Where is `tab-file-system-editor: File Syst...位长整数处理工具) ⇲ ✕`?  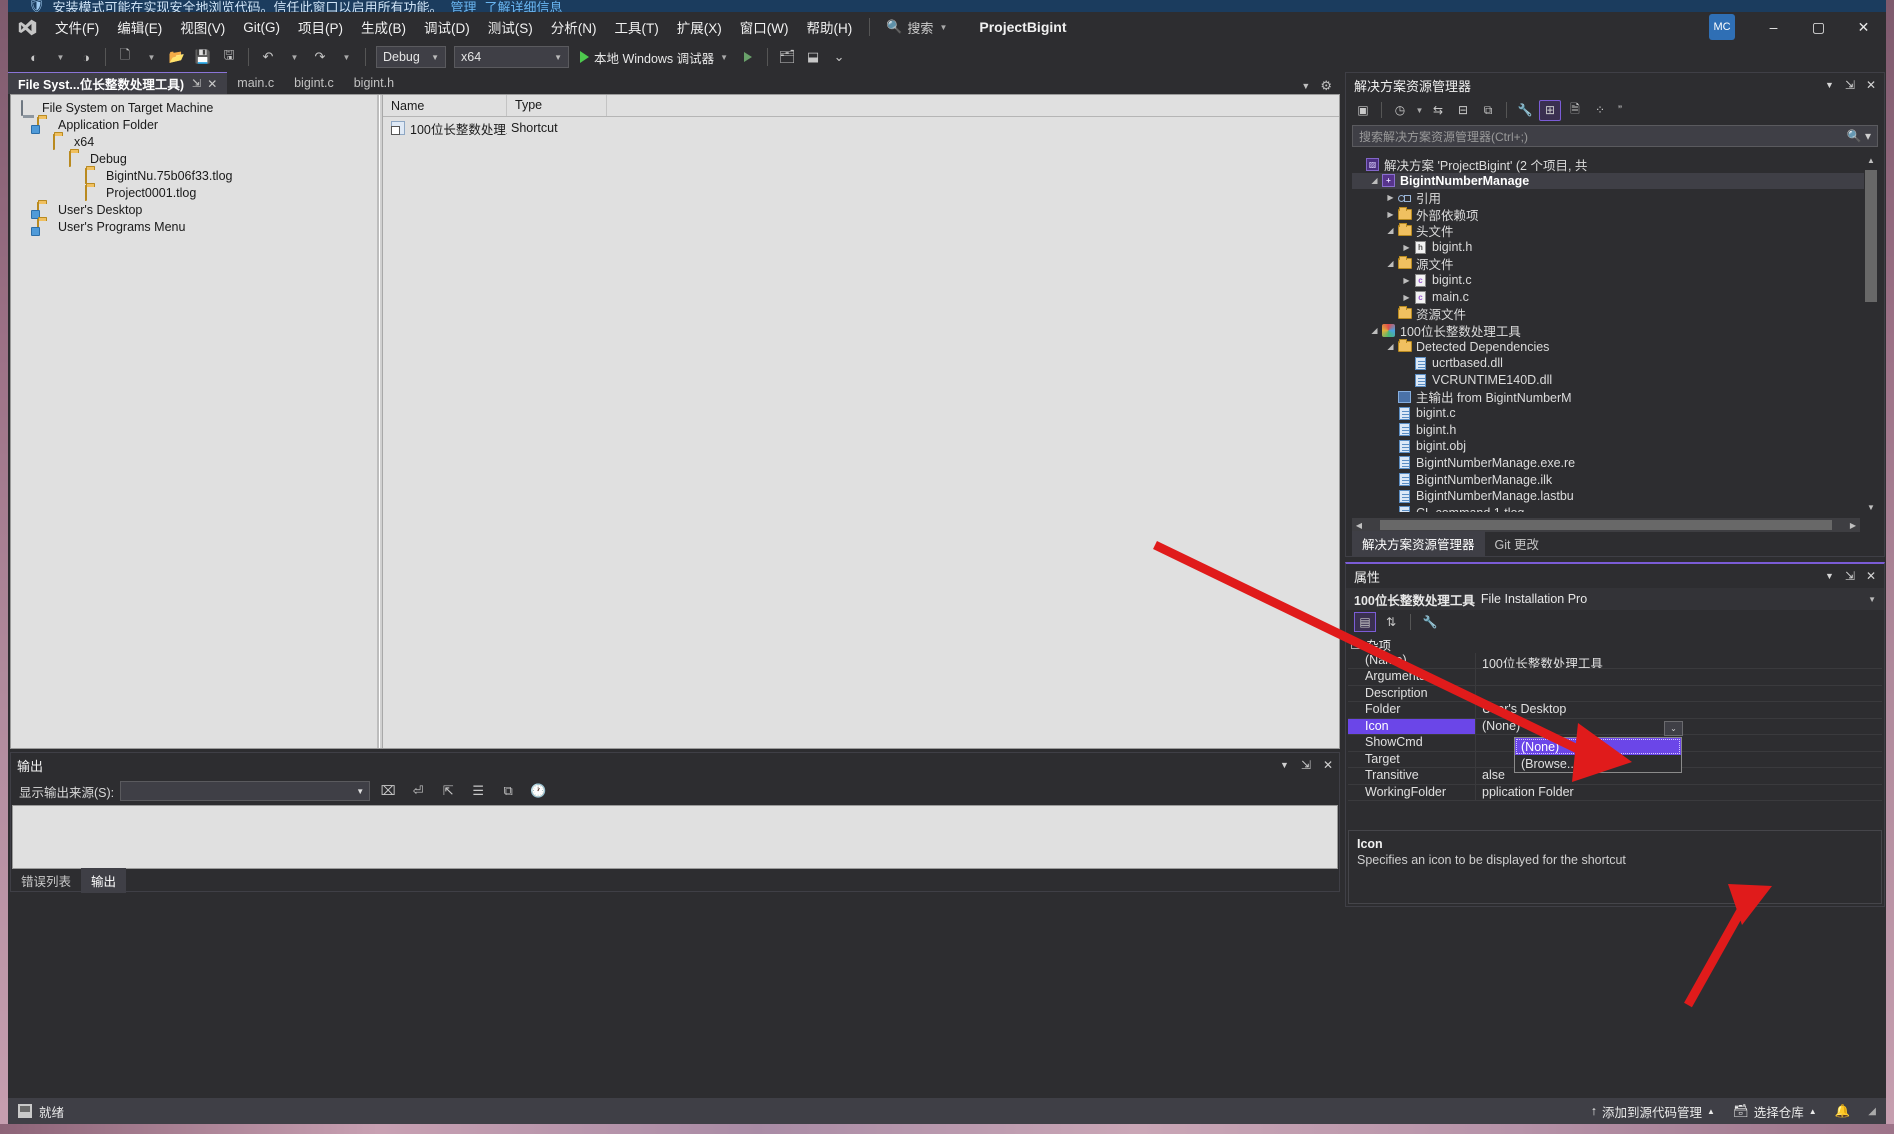 tab-file-system-editor: File Syst...位长整数处理工具) ⇲ ✕ is located at coordinates (118, 83).